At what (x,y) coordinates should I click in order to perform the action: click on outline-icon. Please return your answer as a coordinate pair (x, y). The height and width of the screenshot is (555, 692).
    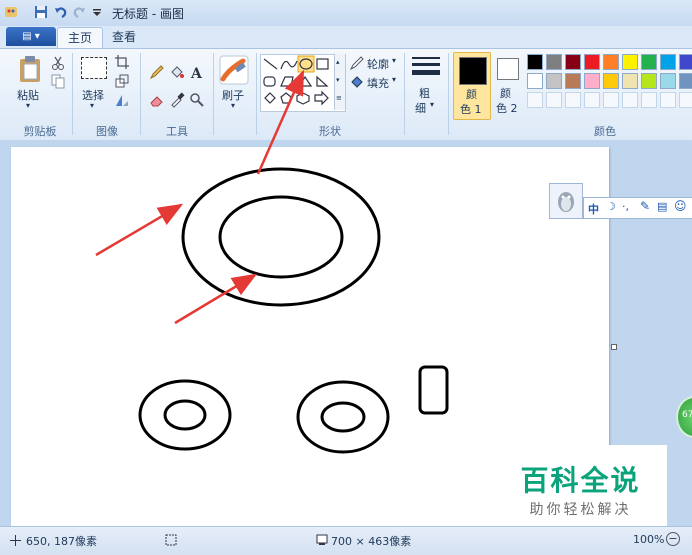
    Looking at the image, I should click on (357, 63).